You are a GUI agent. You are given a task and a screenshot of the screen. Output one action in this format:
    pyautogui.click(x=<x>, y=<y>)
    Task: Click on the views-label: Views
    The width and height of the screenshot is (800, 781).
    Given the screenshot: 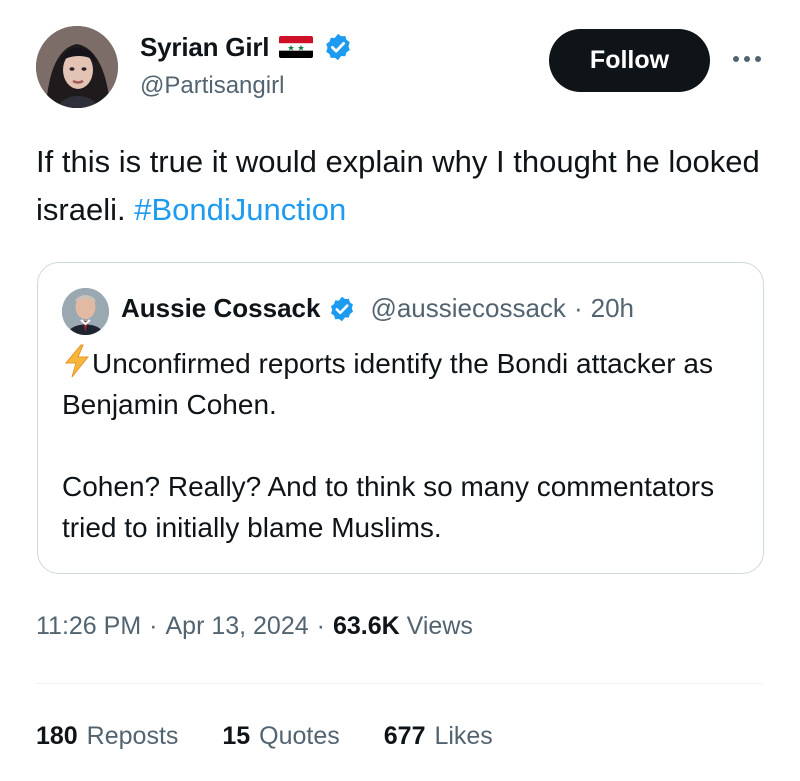 What is the action you would take?
    pyautogui.click(x=439, y=626)
    